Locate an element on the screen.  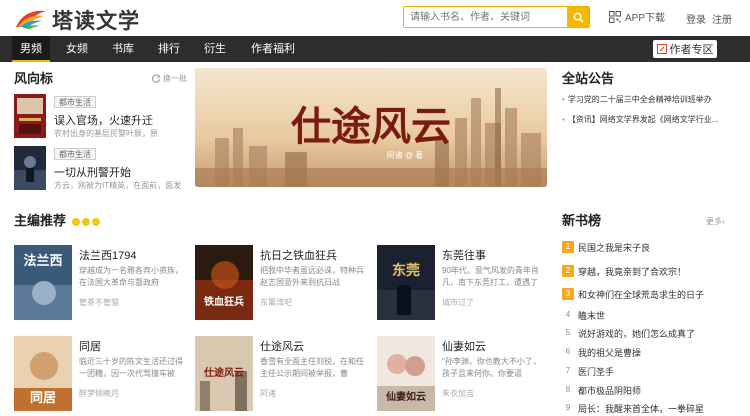
book-title: 误入官场，火速升迁 is located at coordinates (103, 120).